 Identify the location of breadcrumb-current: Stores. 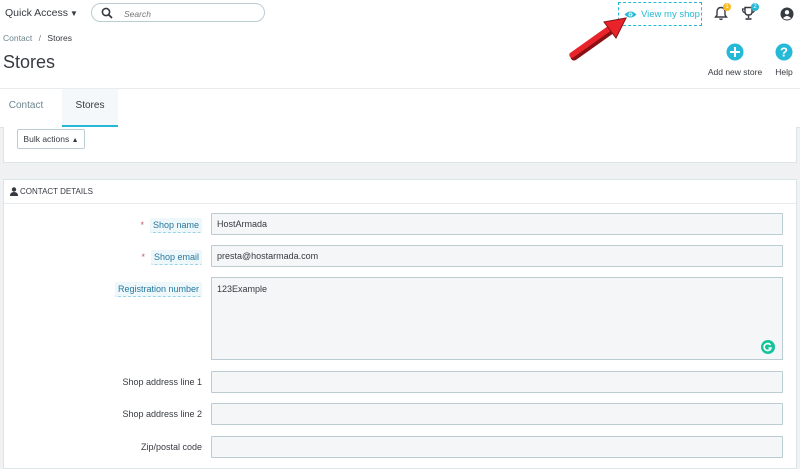
(59, 38).